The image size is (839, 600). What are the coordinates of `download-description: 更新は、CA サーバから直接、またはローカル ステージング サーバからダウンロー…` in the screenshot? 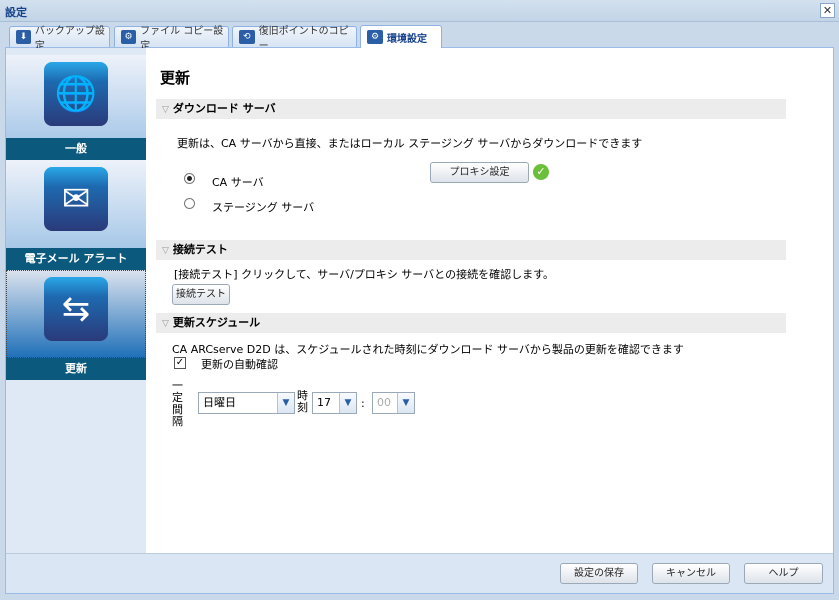 It's located at (410, 143).